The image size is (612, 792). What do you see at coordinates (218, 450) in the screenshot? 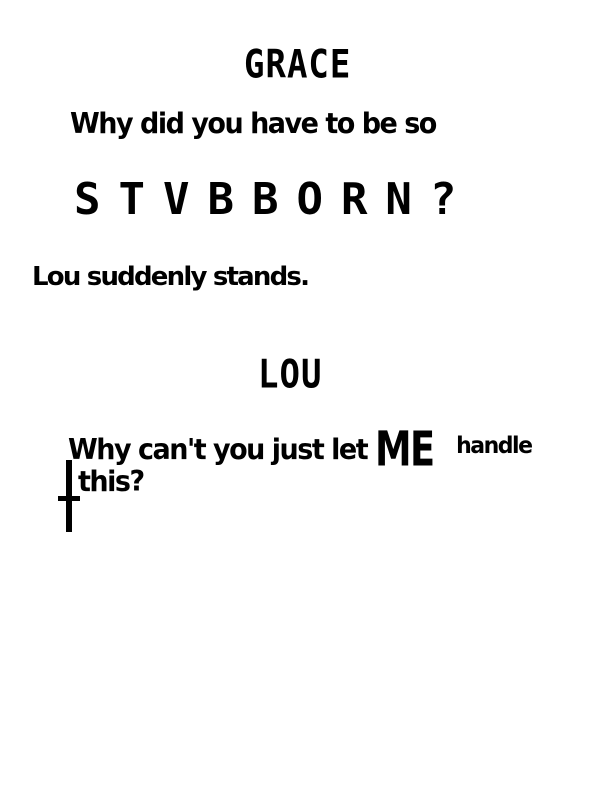
I see `dialogue-text-start: Why can't you just let` at bounding box center [218, 450].